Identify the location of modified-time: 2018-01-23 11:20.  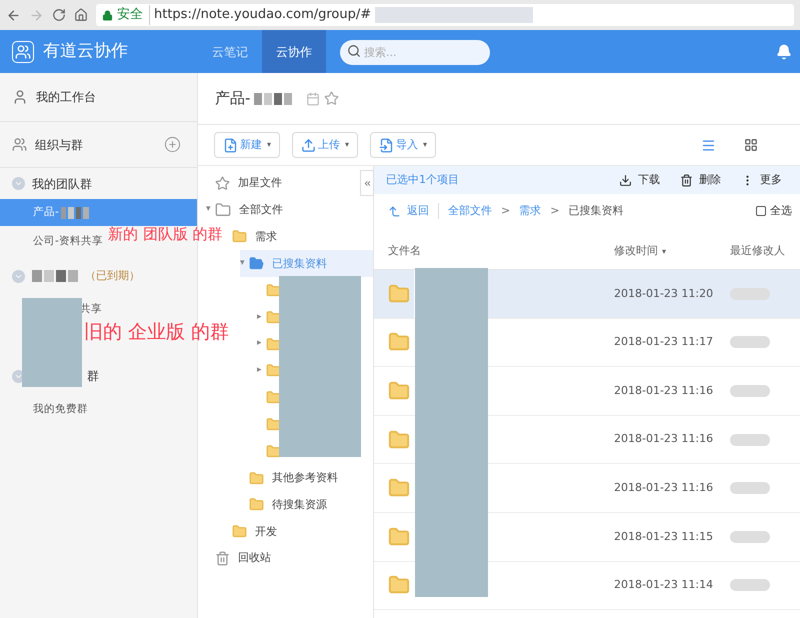
(664, 294).